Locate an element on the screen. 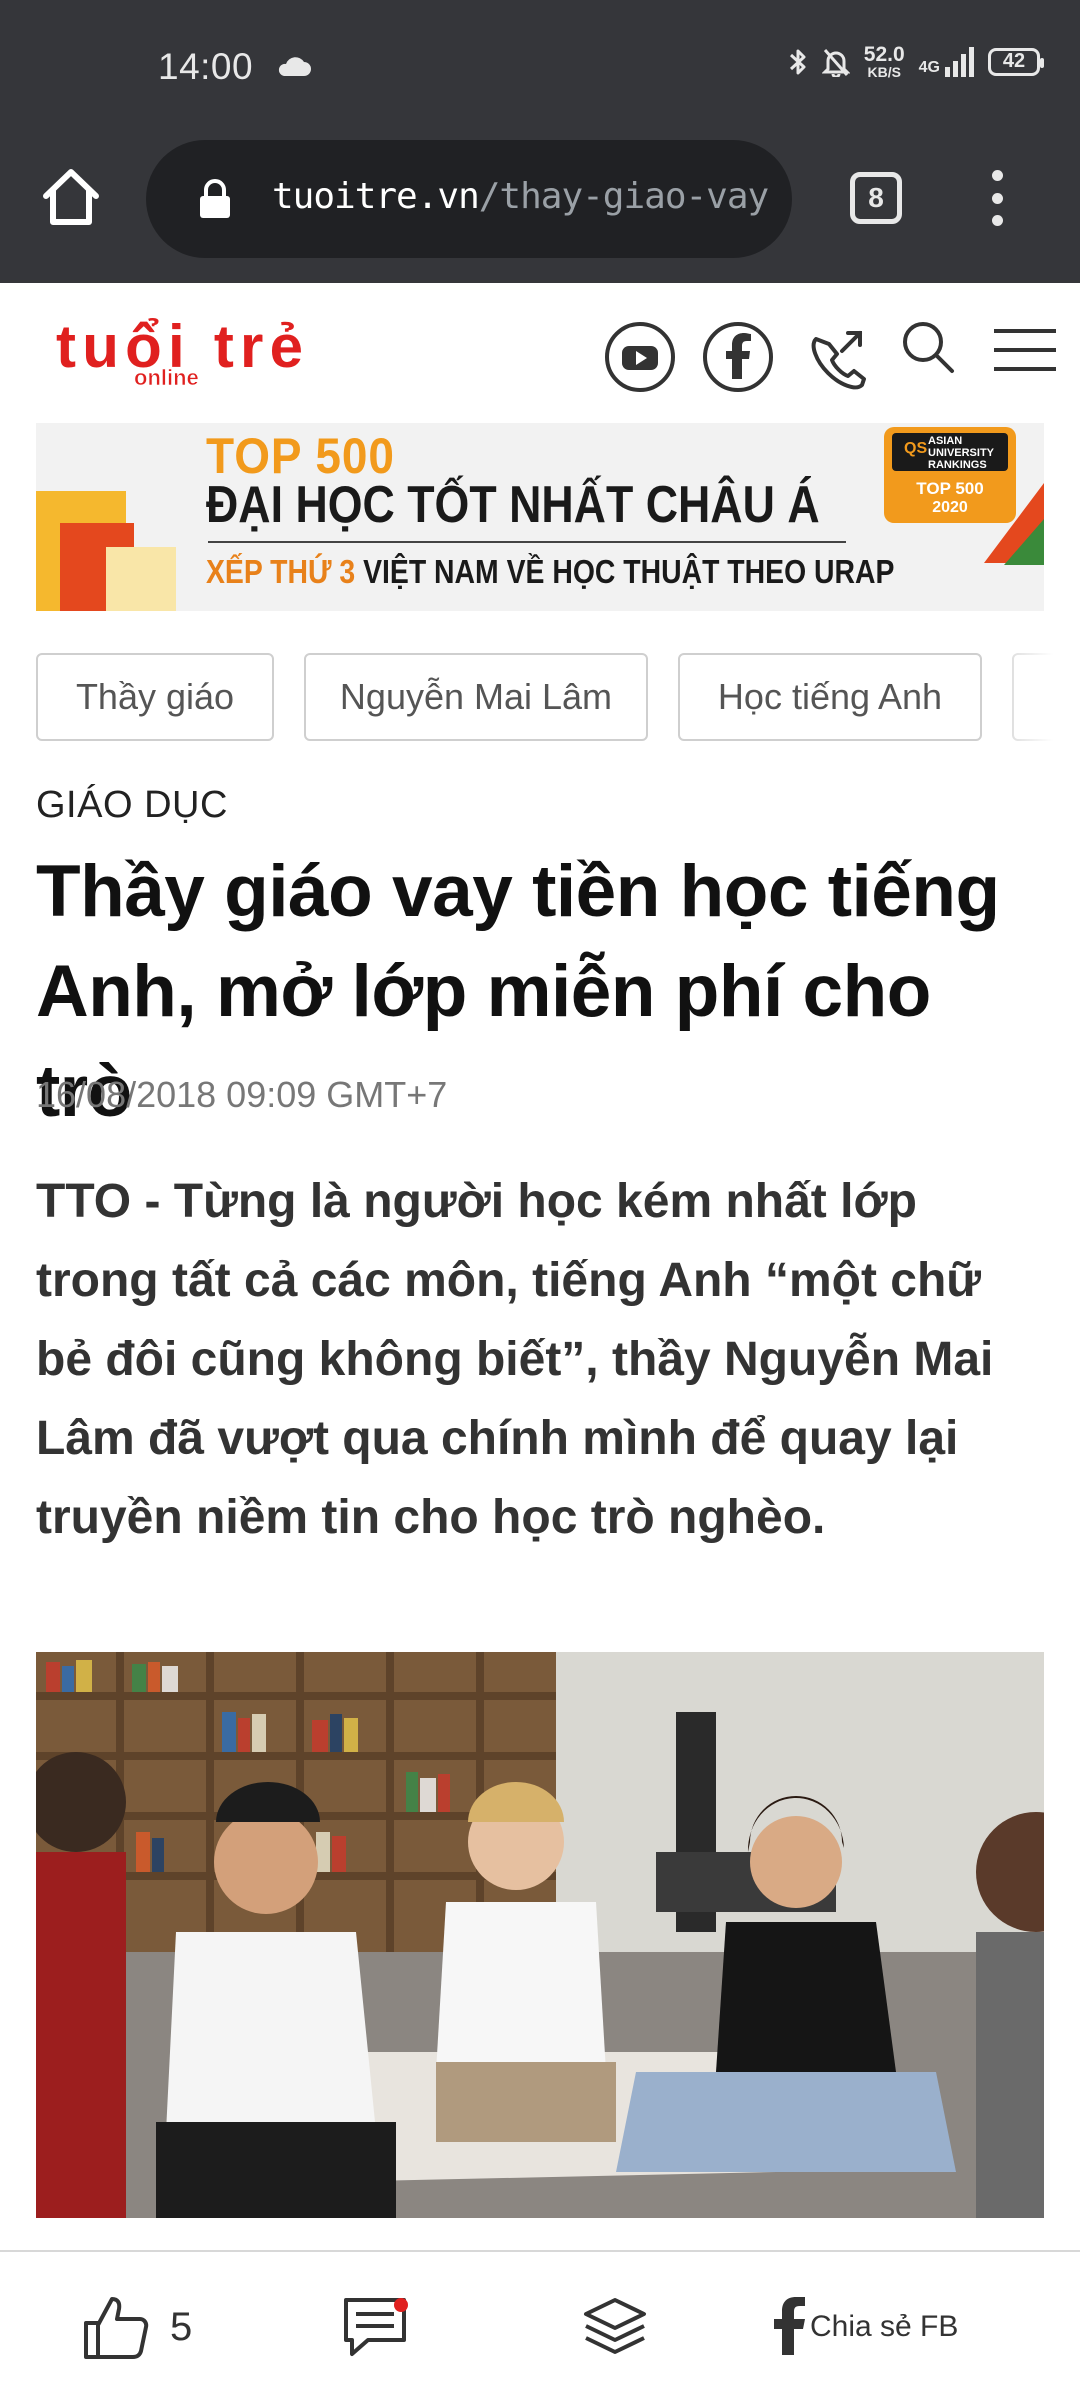  comment-button is located at coordinates (375, 2326).